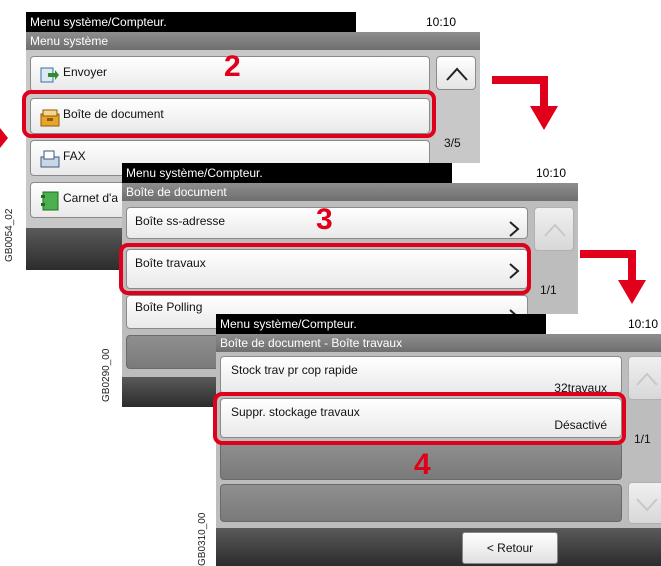 This screenshot has width=661, height=566. Describe the element at coordinates (422, 464) in the screenshot. I see `step-number-4: 4` at that location.